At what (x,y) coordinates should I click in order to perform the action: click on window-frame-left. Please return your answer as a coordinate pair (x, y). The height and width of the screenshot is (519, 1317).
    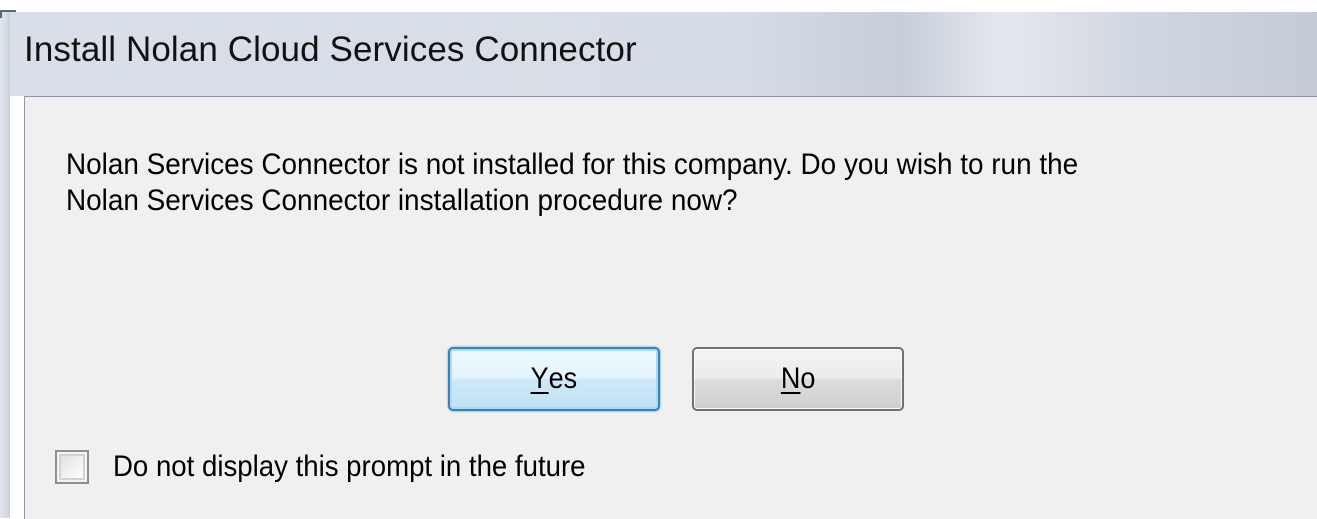
    Looking at the image, I should click on (5, 265).